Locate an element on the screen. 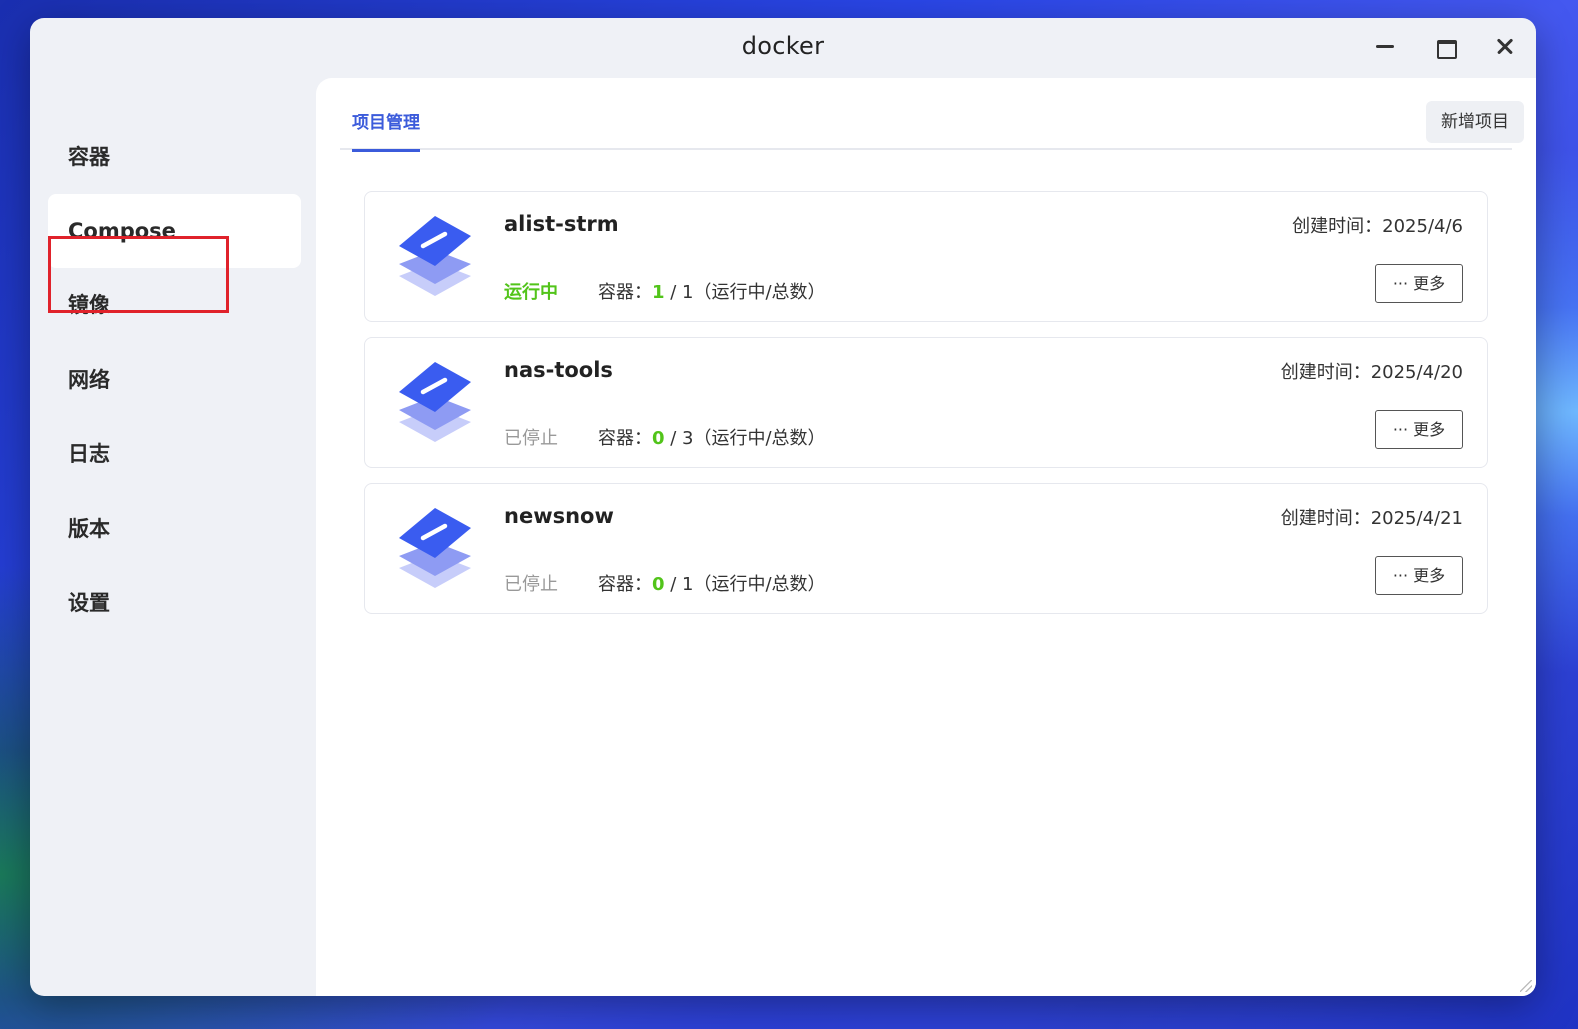  sidebar-item-settings: 设置 is located at coordinates (174, 603).